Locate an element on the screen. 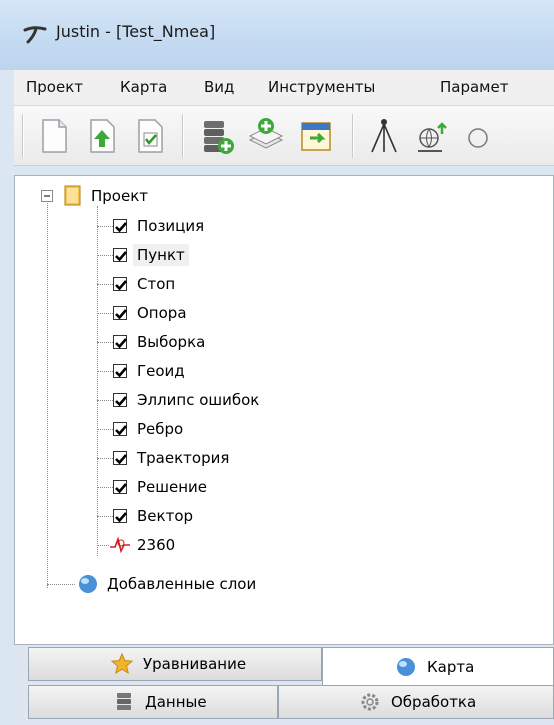 The width and height of the screenshot is (554, 725). new-document-icon is located at coordinates (54, 136).